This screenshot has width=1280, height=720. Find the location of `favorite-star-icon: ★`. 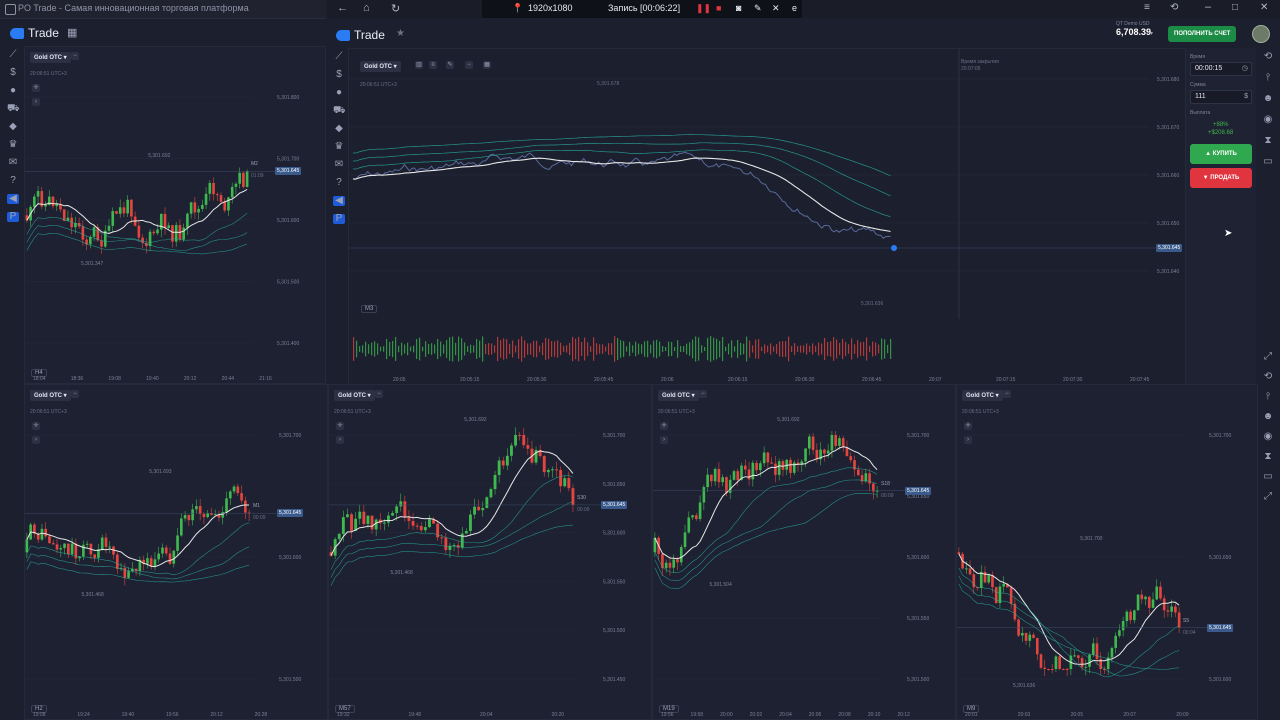

favorite-star-icon: ★ is located at coordinates (400, 33).